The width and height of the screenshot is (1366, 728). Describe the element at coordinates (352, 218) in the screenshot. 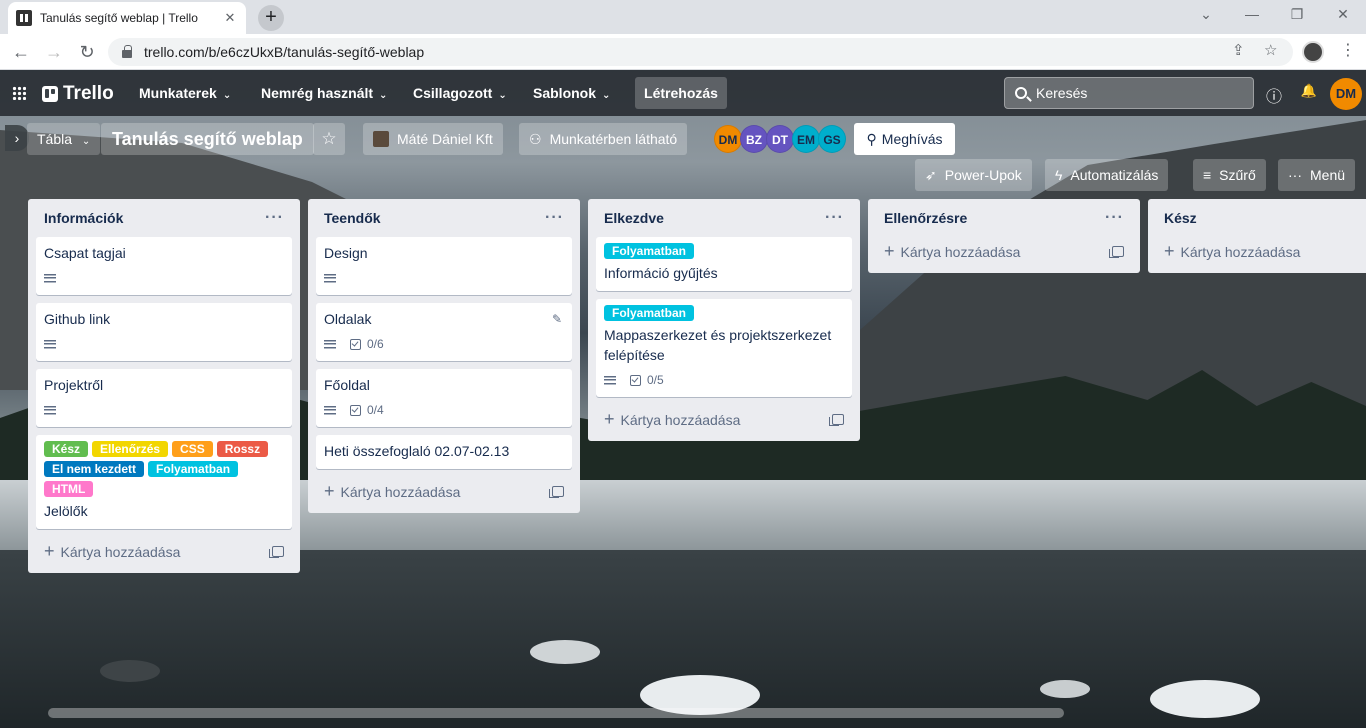

I see `list-title: Teendők` at that location.